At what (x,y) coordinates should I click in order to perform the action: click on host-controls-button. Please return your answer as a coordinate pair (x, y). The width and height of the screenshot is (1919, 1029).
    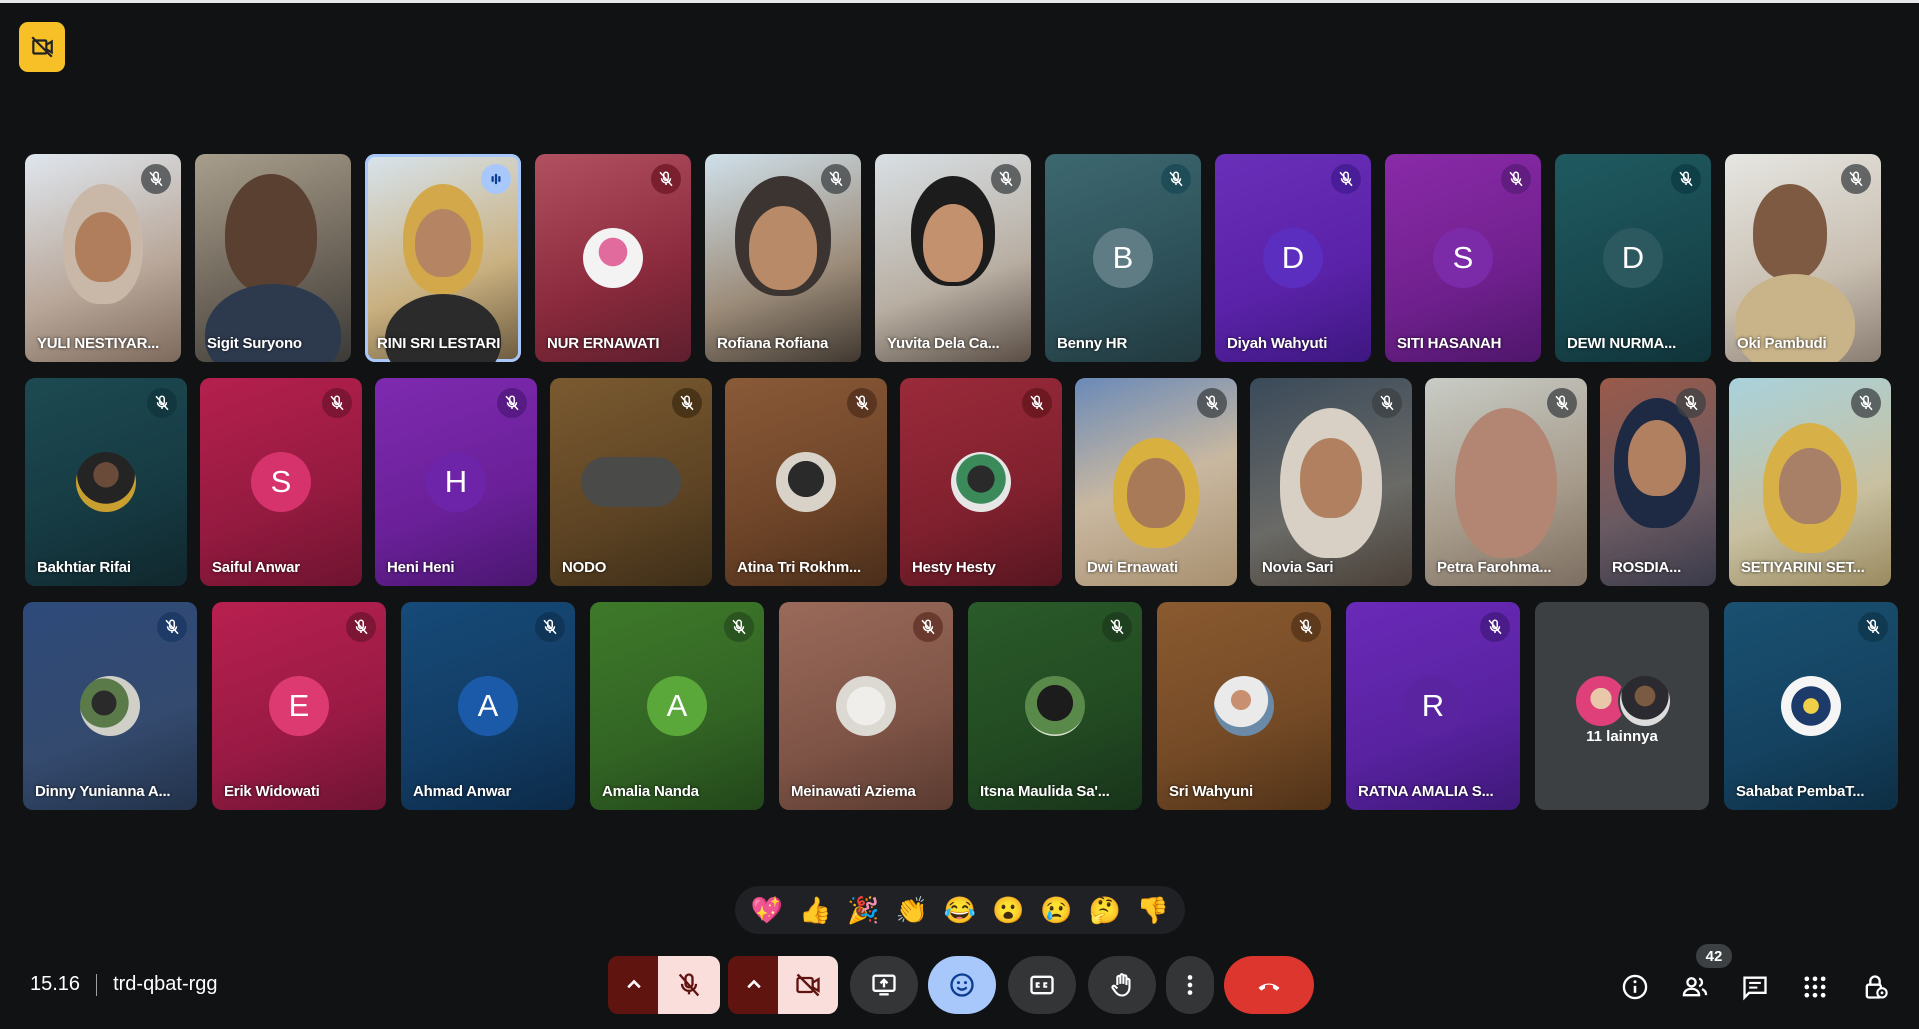
    Looking at the image, I should click on (1875, 987).